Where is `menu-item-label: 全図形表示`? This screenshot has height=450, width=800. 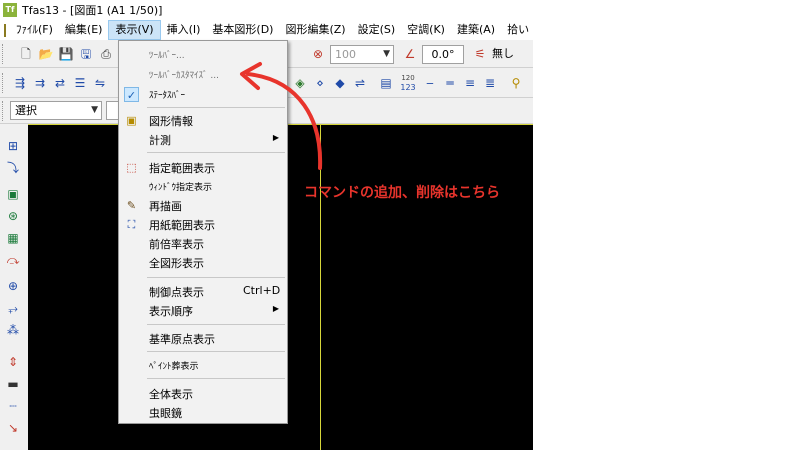 menu-item-label: 全図形表示 is located at coordinates (176, 263).